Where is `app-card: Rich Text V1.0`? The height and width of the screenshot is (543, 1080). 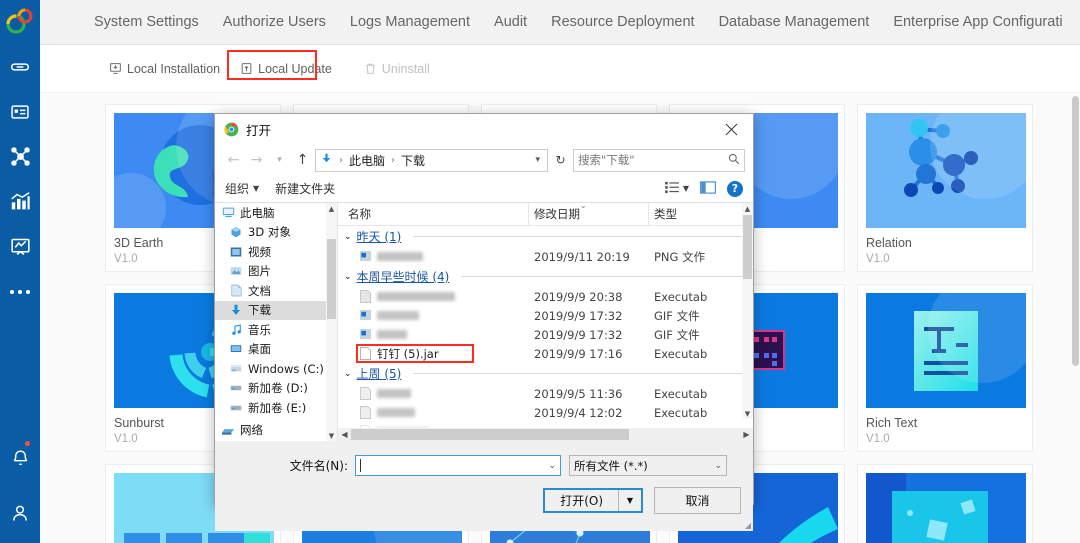
app-card: Rich Text V1.0 is located at coordinates (945, 368).